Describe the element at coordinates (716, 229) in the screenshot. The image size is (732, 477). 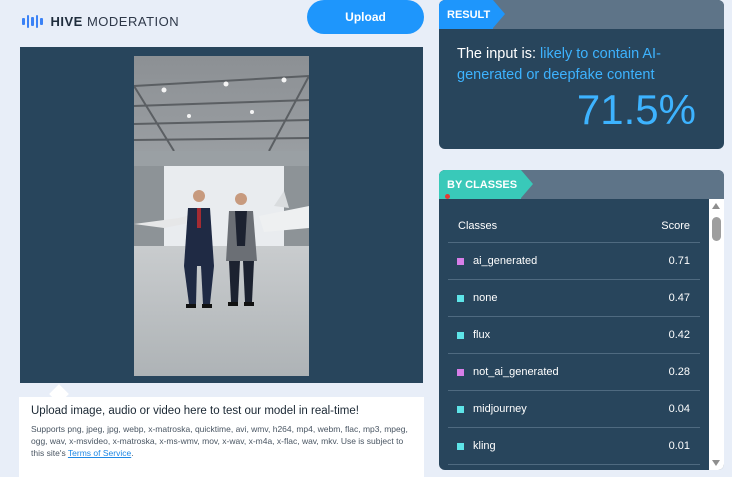
I see `scroll-thumb` at that location.